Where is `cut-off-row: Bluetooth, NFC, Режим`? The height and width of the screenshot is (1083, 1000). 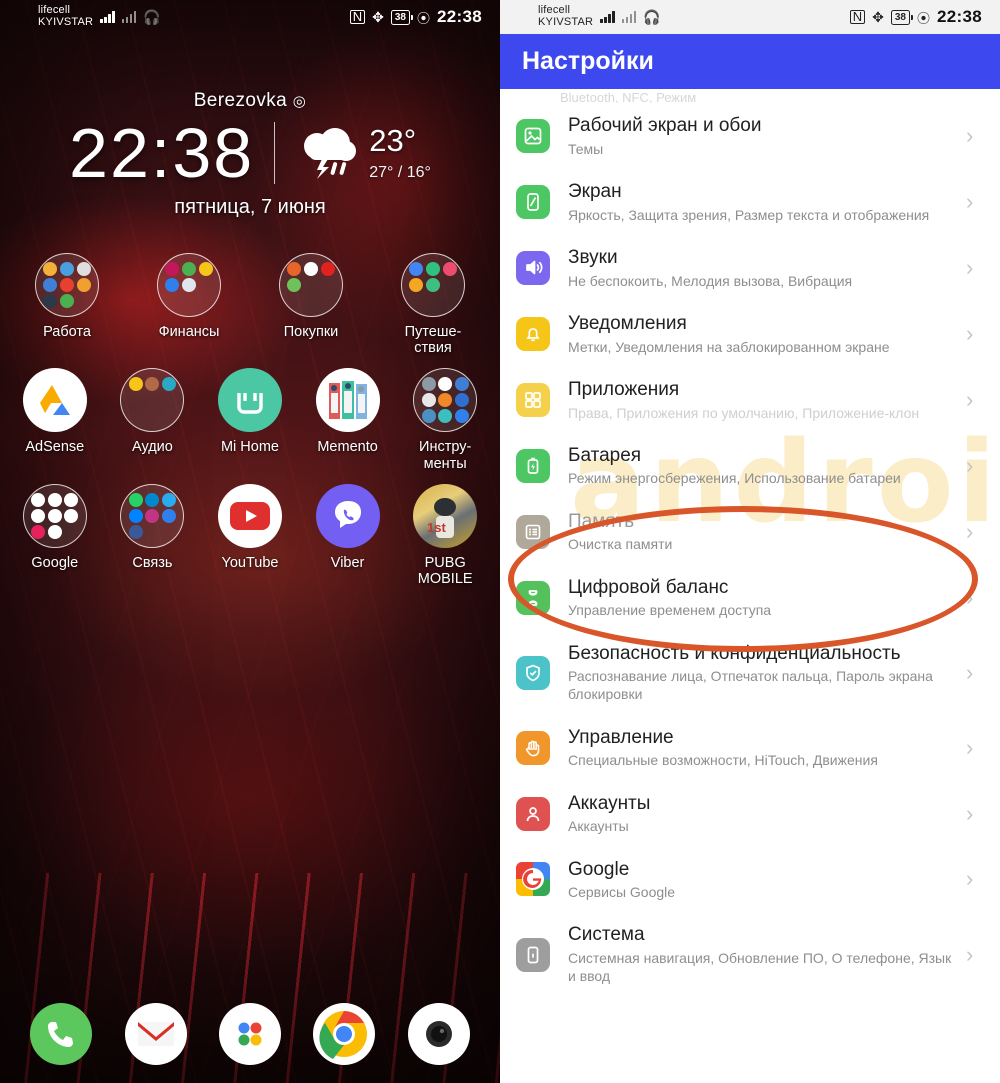 cut-off-row: Bluetooth, NFC, Режим is located at coordinates (750, 96).